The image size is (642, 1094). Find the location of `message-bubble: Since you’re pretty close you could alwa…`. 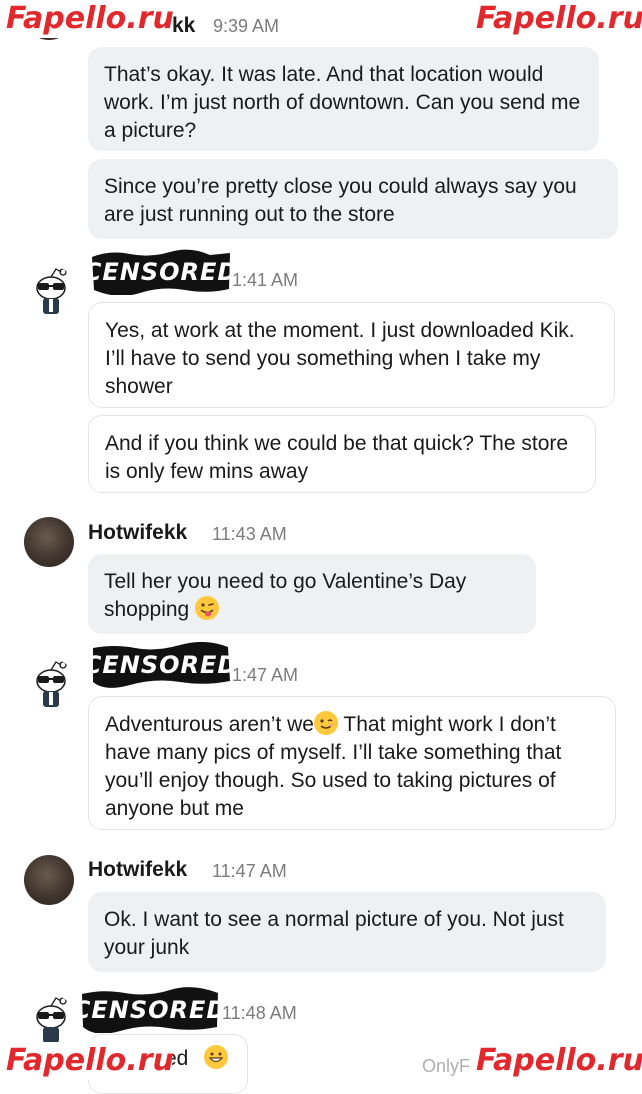

message-bubble: Since you’re pretty close you could alwa… is located at coordinates (353, 199).